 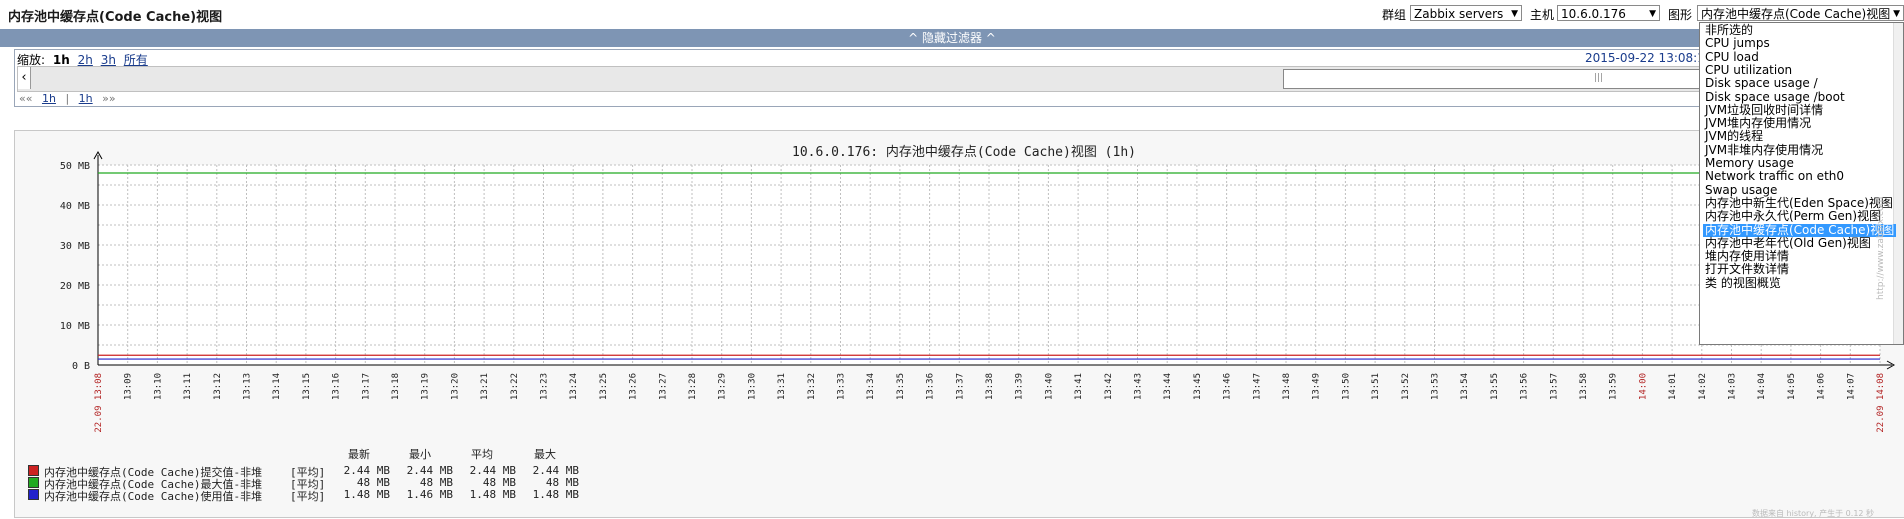 What do you see at coordinates (248, 386) in the screenshot?
I see `x-tick-label: 13:13` at bounding box center [248, 386].